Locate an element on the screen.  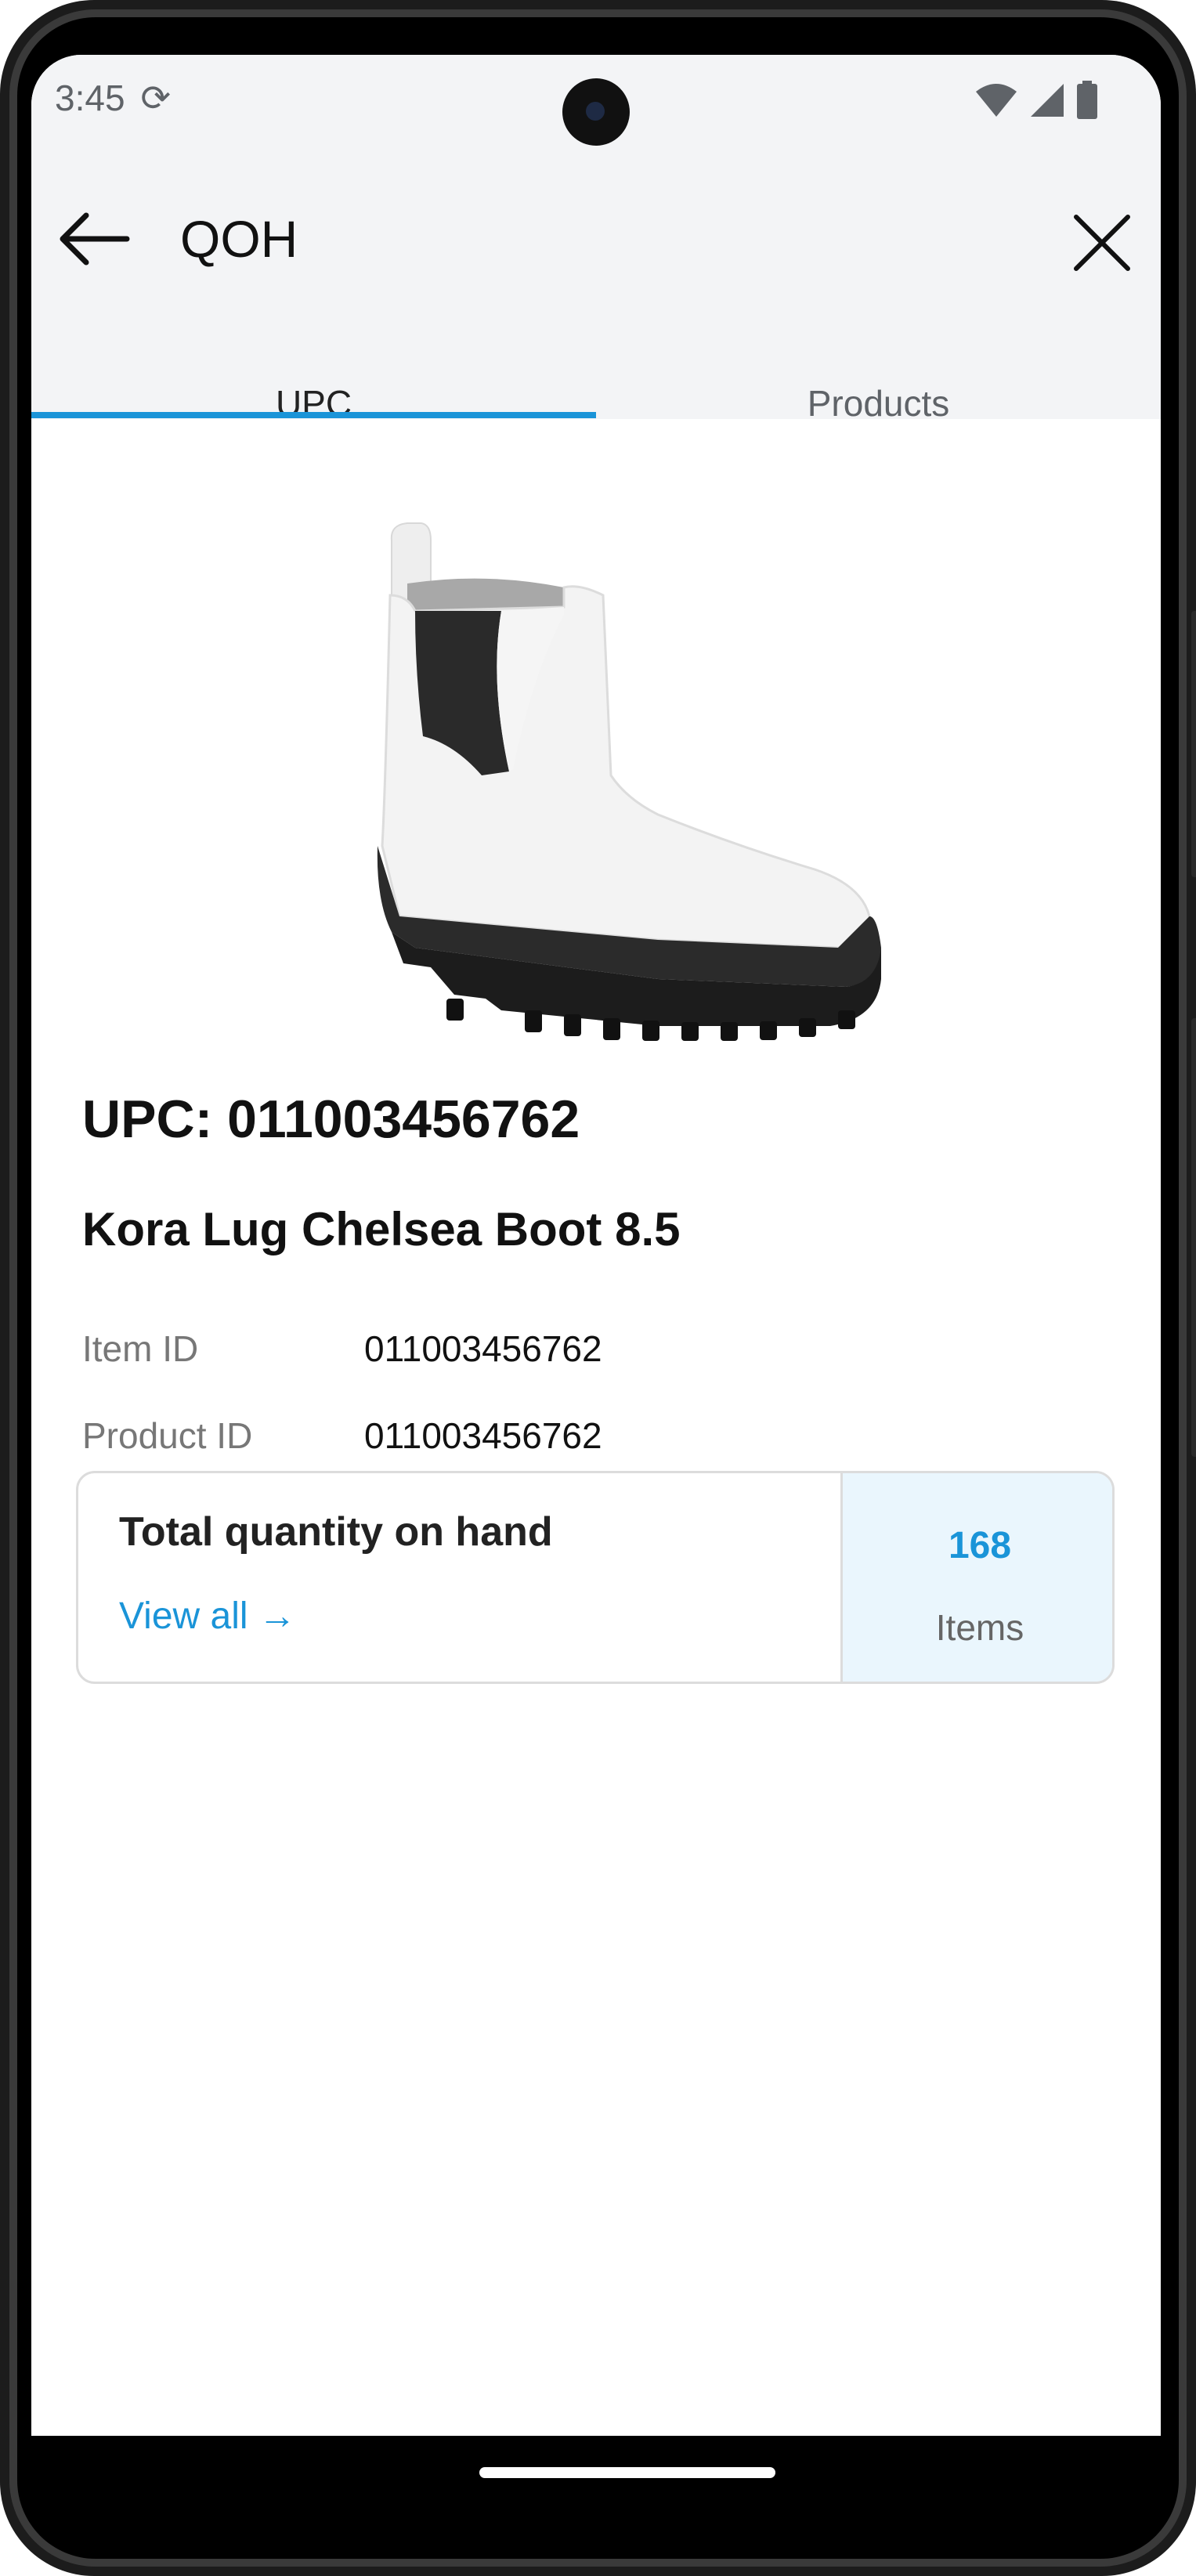
active-tab-indicator is located at coordinates (313, 415).